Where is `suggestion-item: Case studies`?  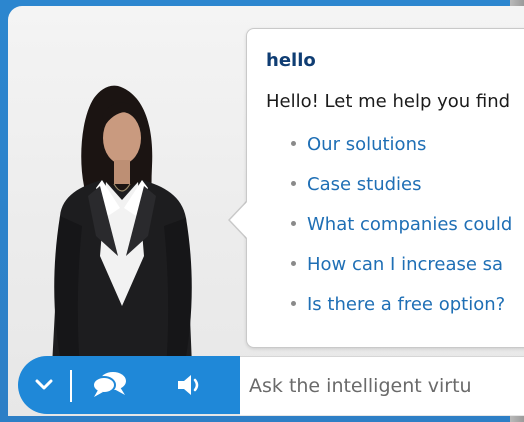
suggestion-item: Case studies is located at coordinates (401, 193).